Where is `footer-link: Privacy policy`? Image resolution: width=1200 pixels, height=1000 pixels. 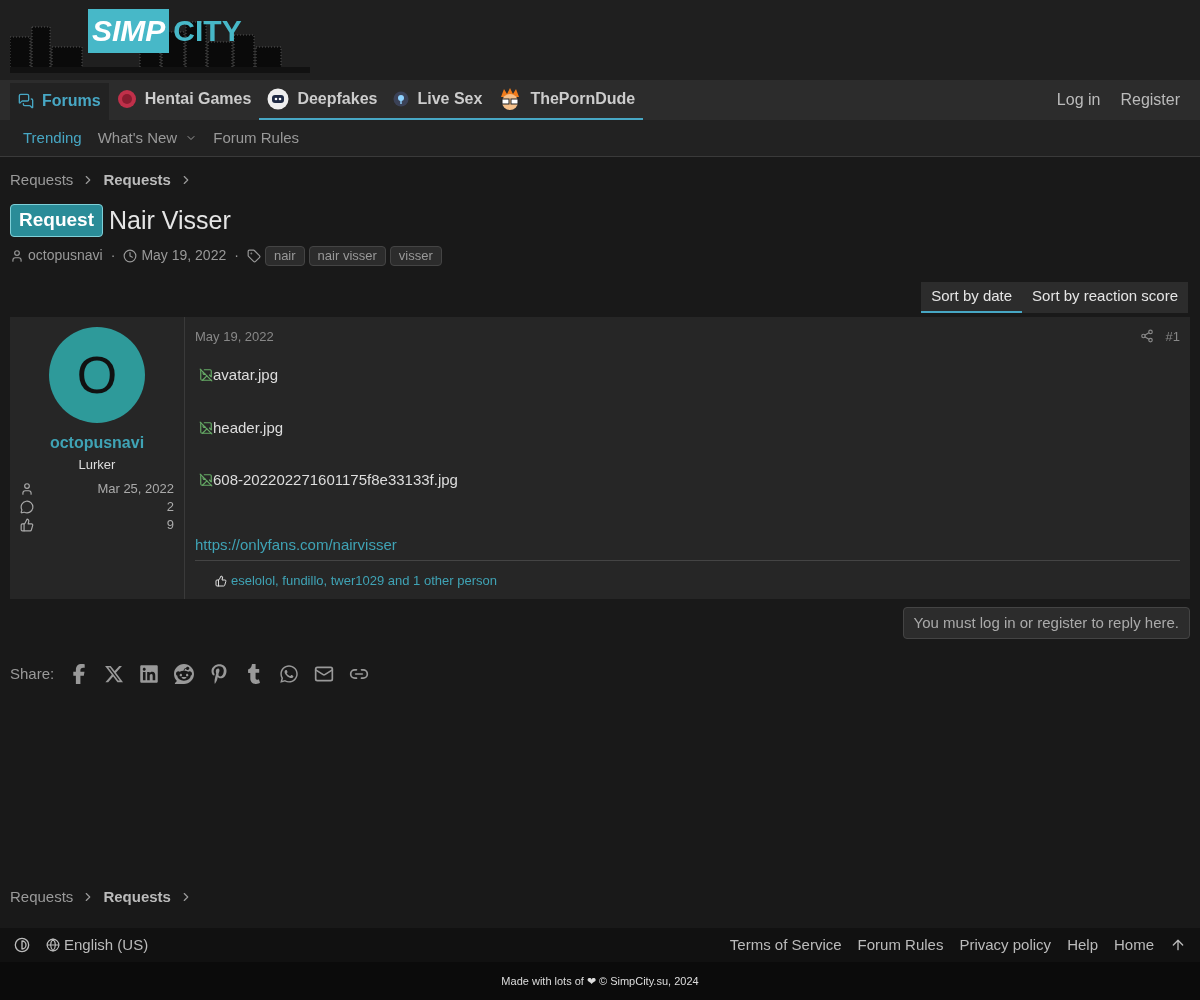 footer-link: Privacy policy is located at coordinates (1005, 945).